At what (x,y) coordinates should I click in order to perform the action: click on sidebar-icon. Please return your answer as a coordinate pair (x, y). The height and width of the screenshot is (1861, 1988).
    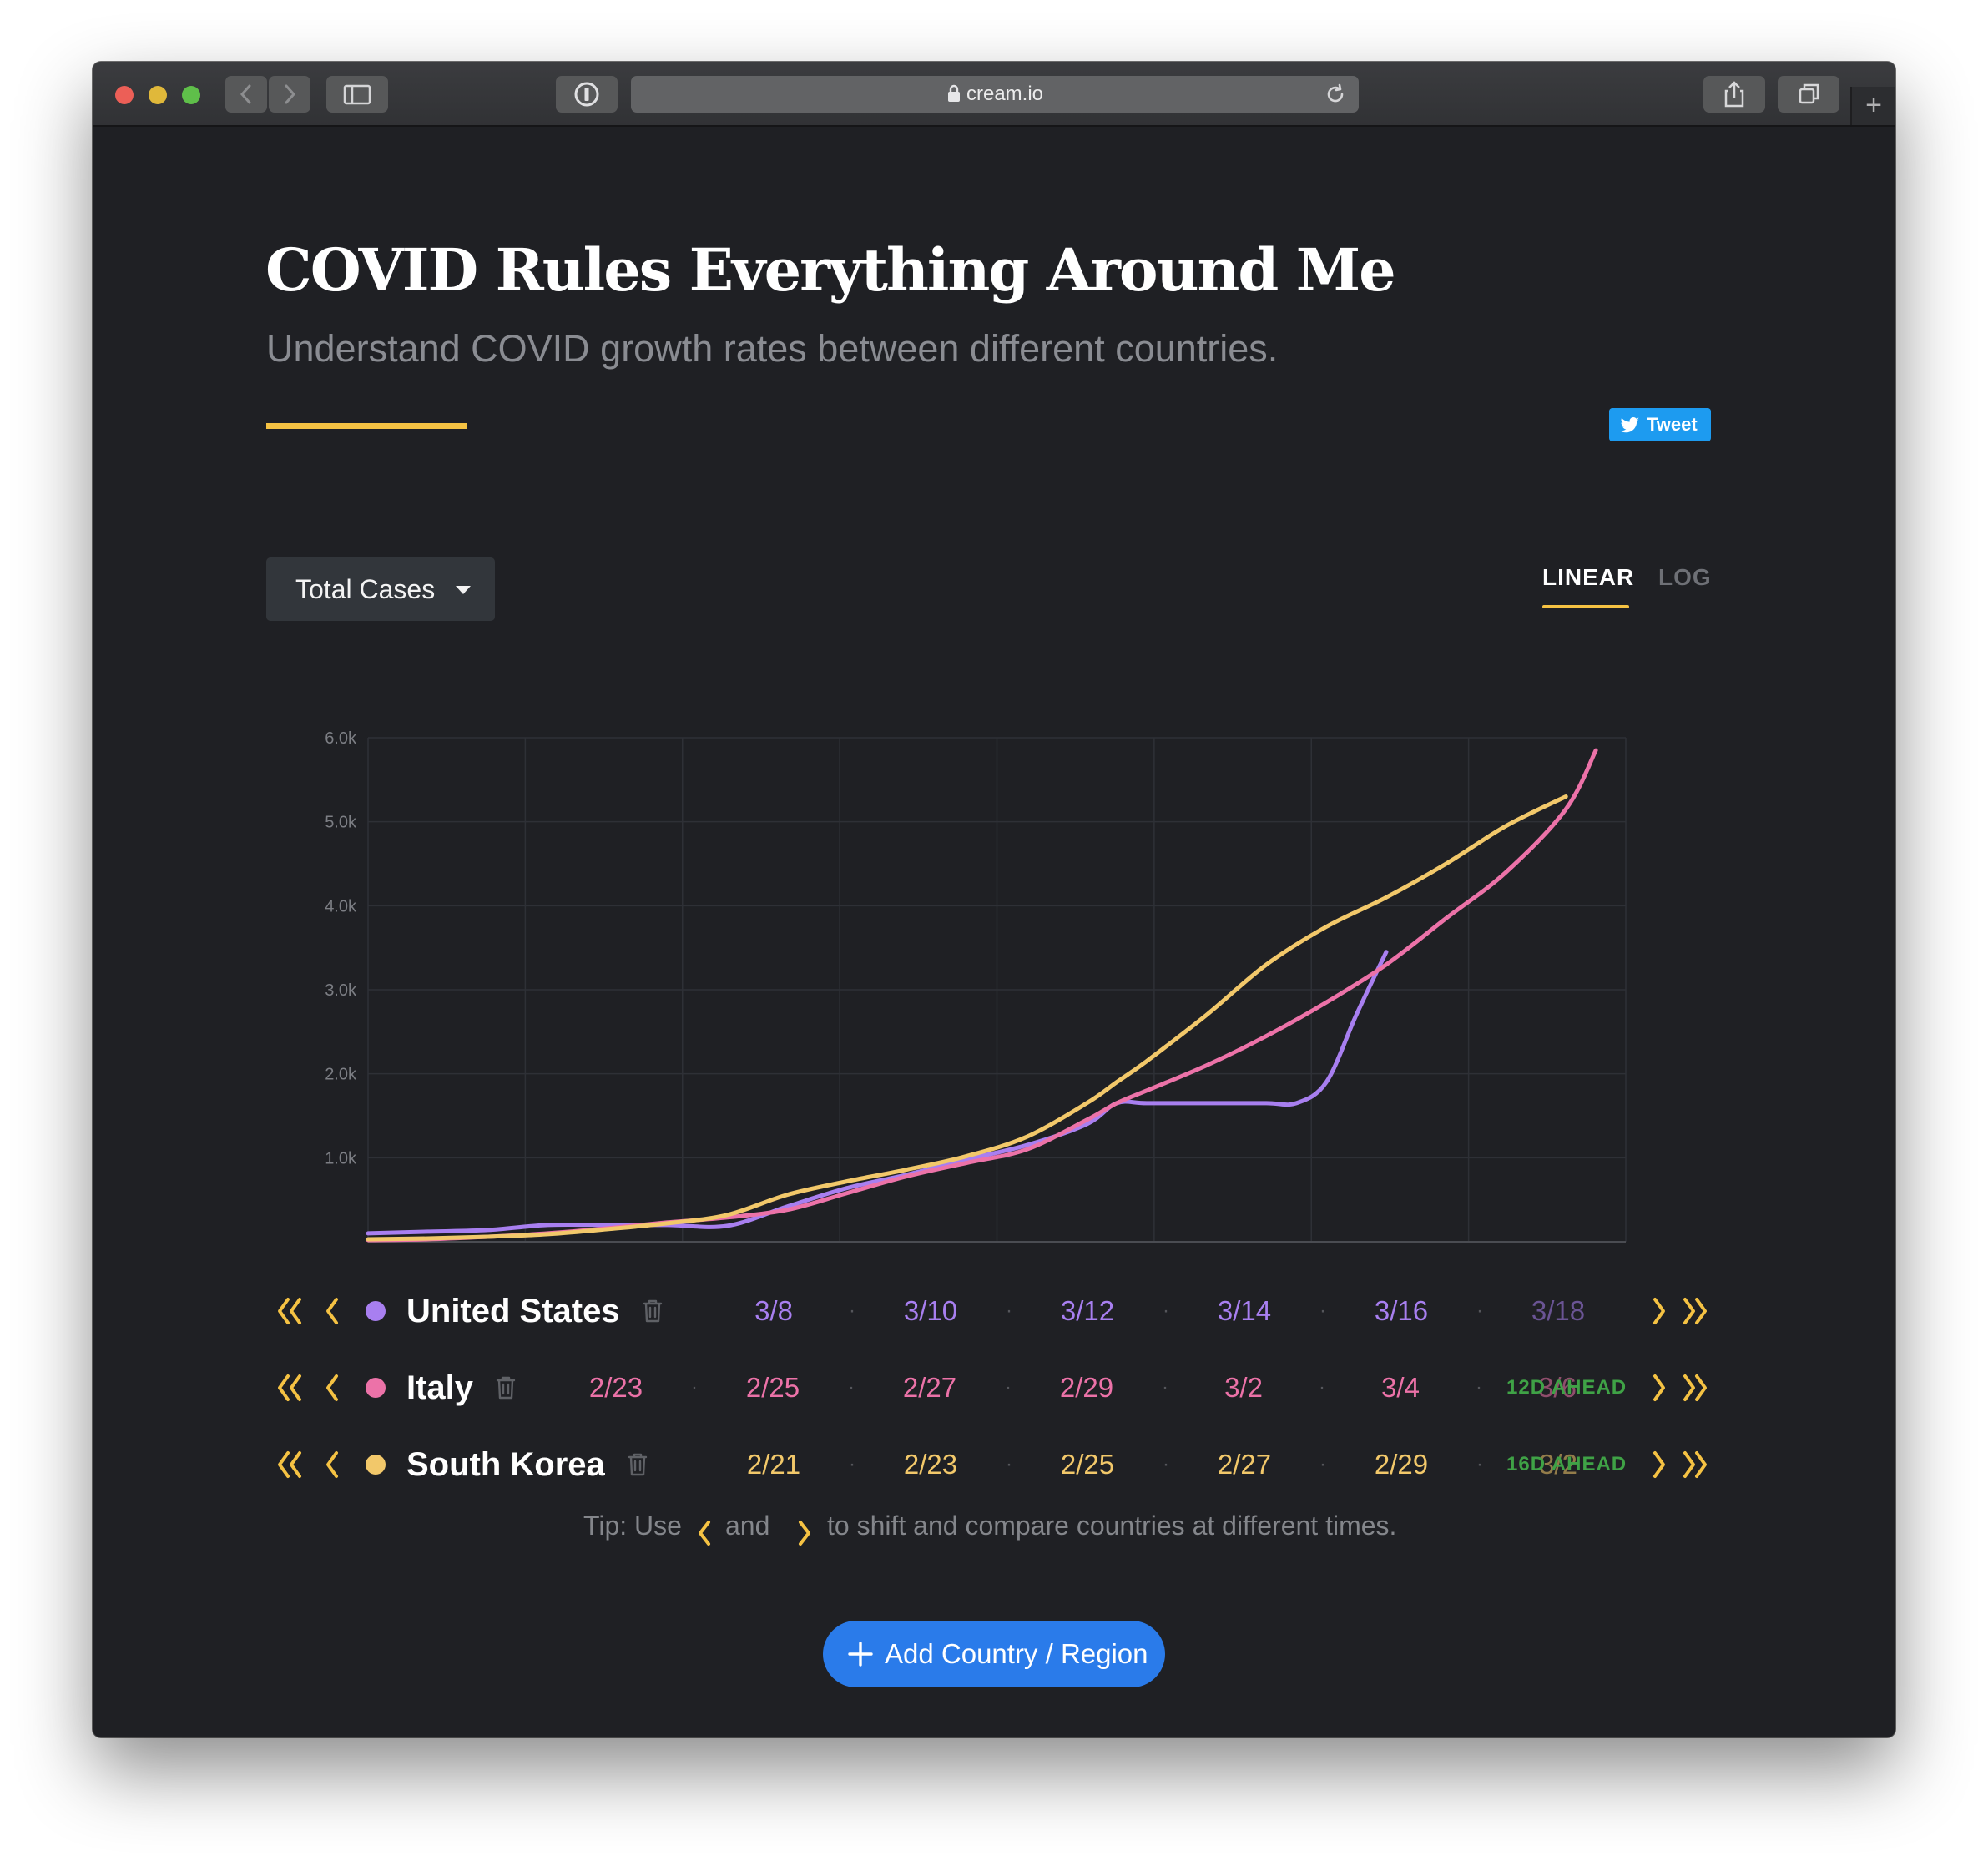
    Looking at the image, I should click on (357, 95).